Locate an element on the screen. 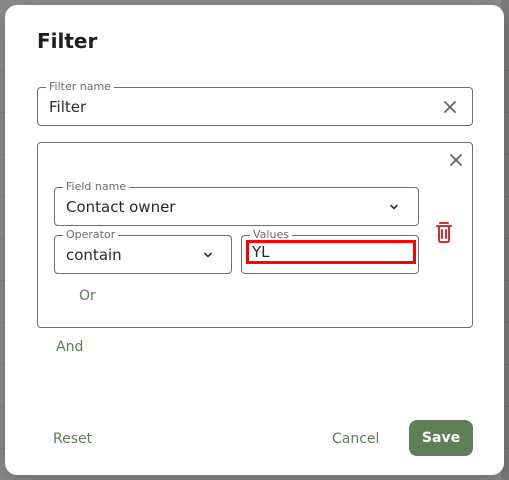  field-name-label: Field name is located at coordinates (96, 187).